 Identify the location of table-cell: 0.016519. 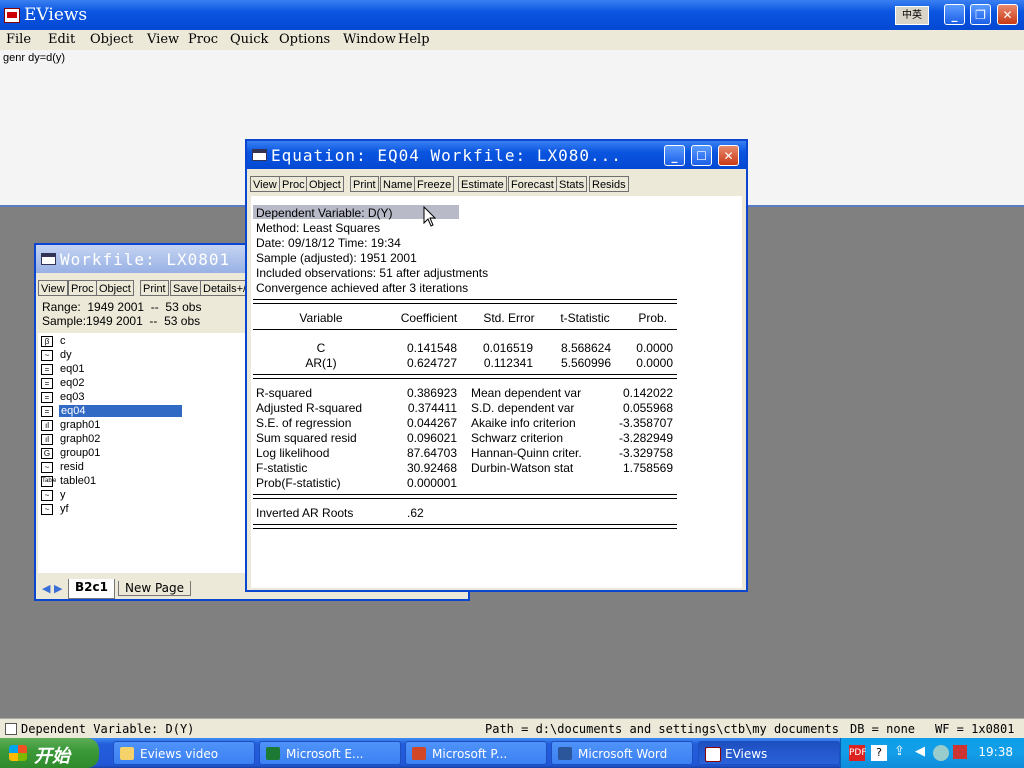
(493, 348).